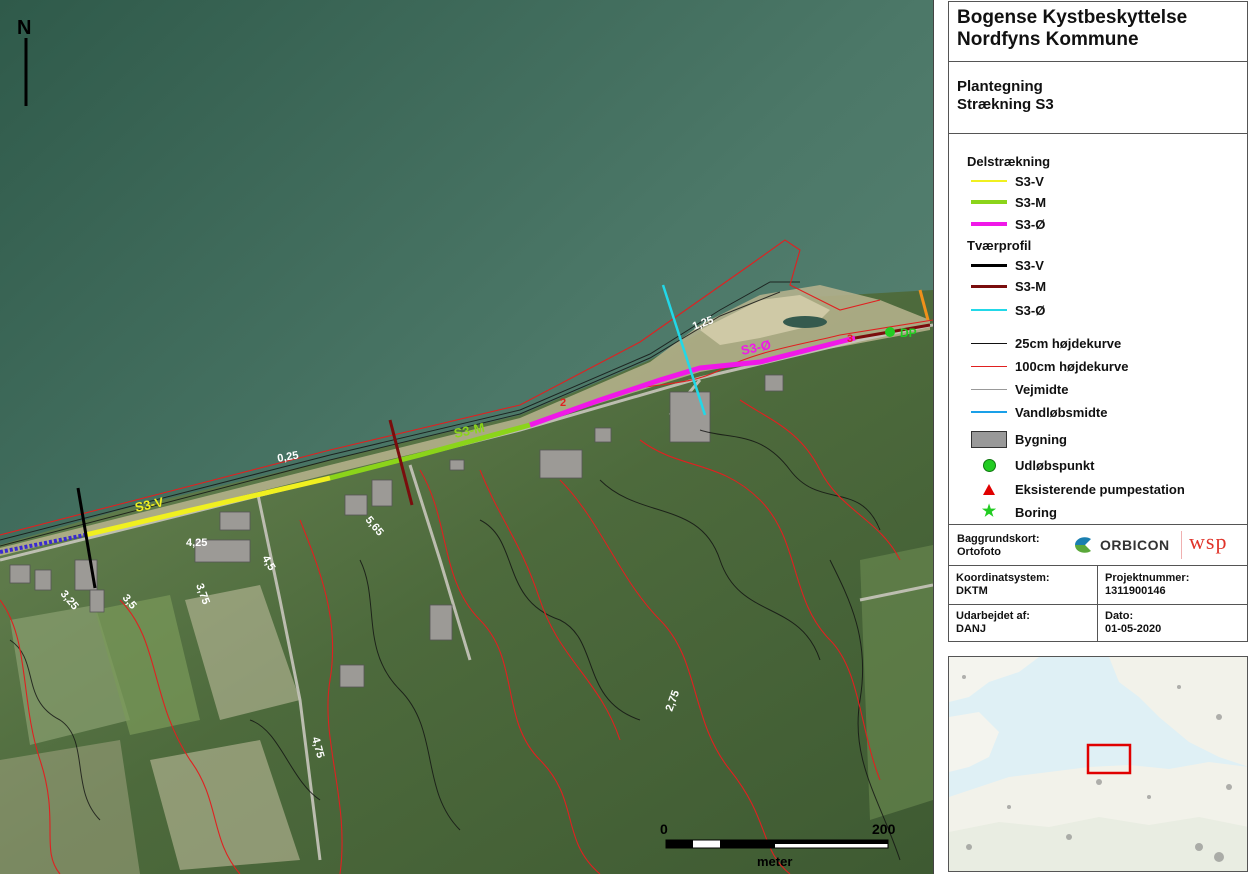  I want to click on circle-icon, so click(989, 465).